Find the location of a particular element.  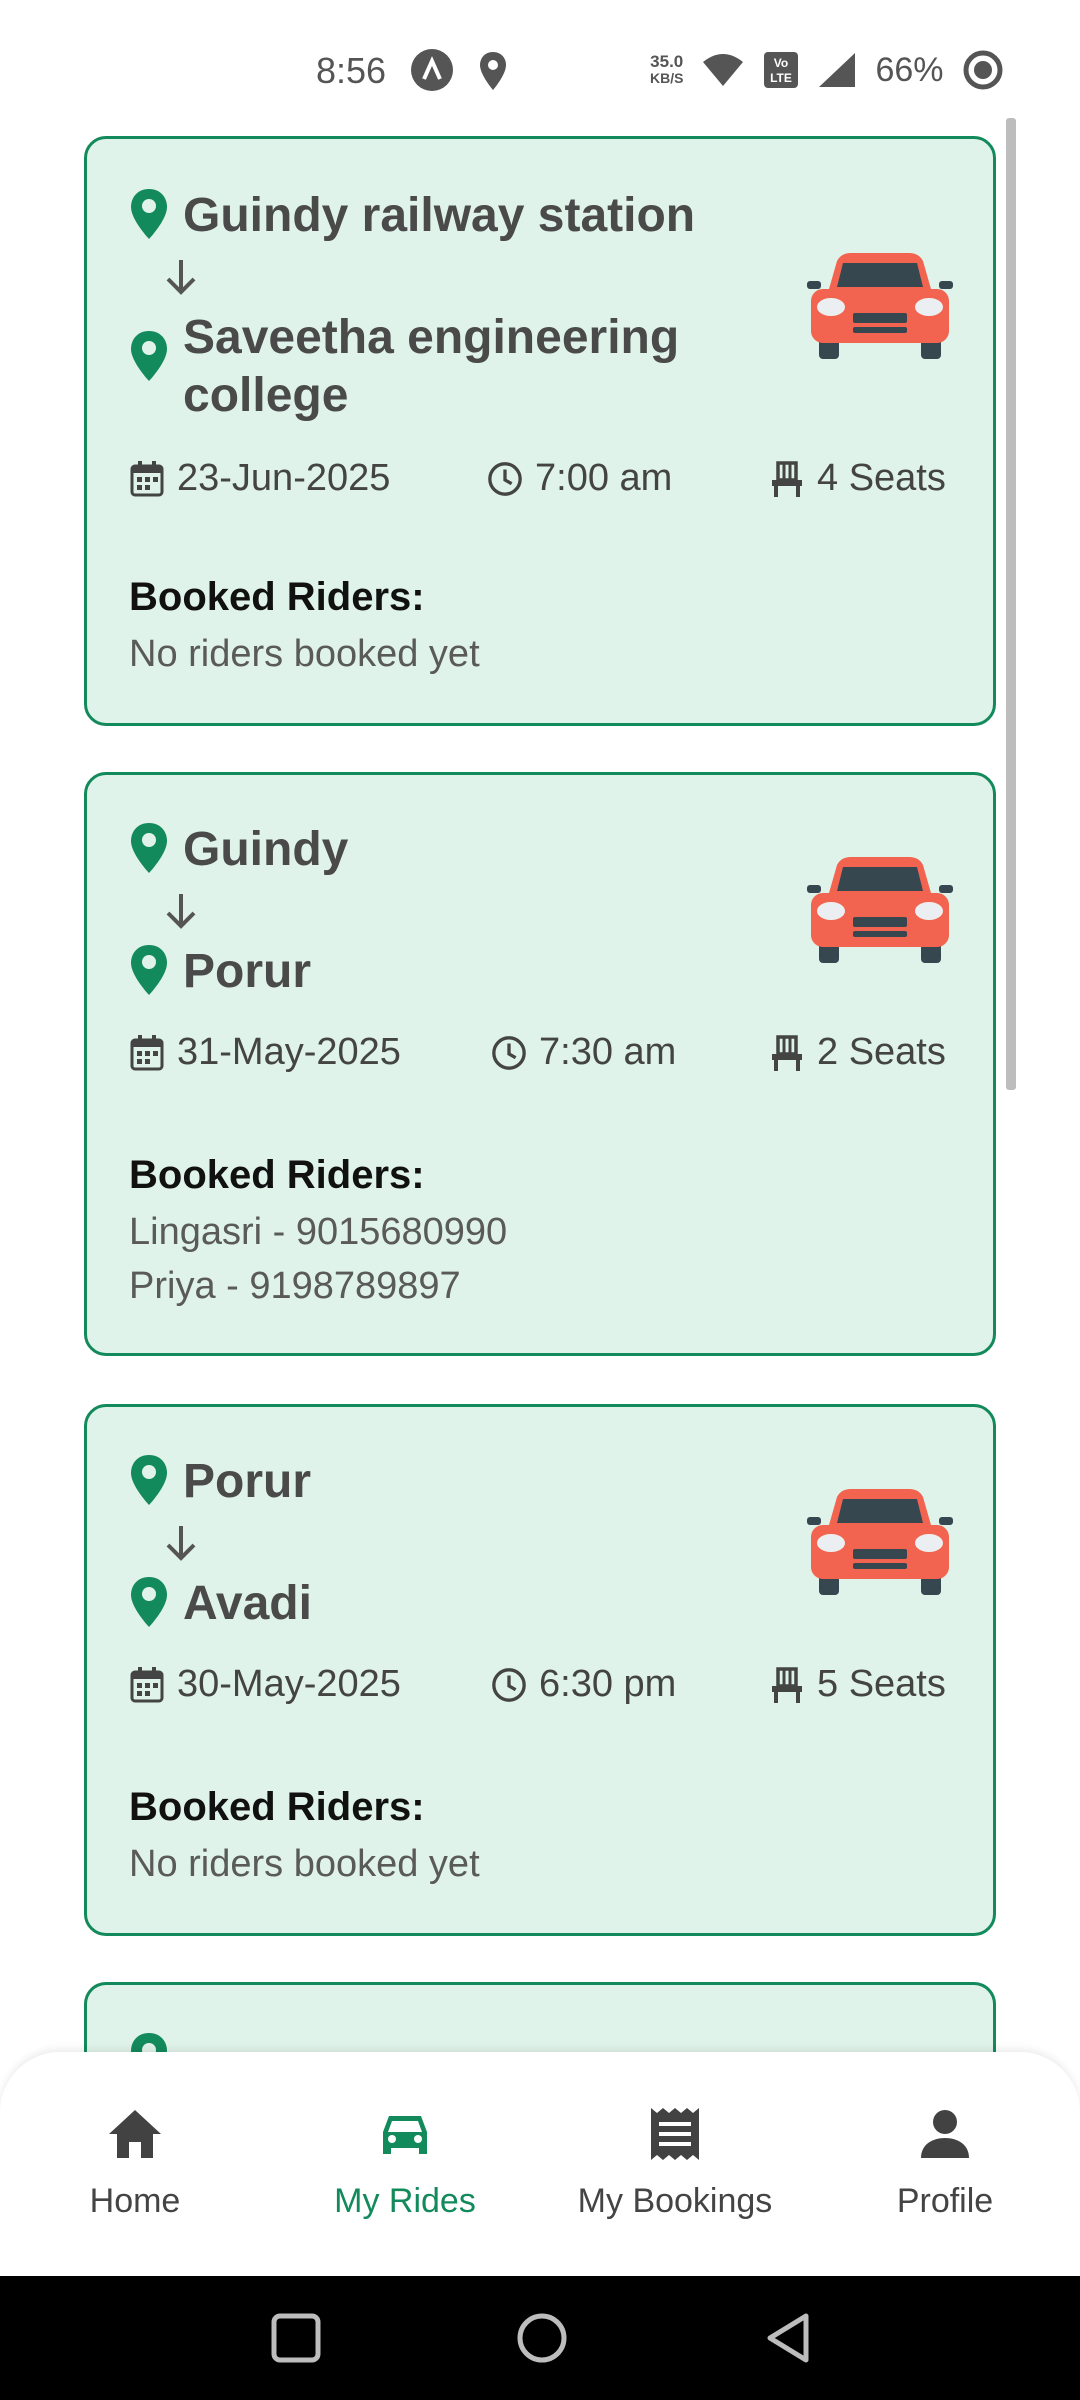

ride-seats: 2 Seats is located at coordinates (857, 1052).